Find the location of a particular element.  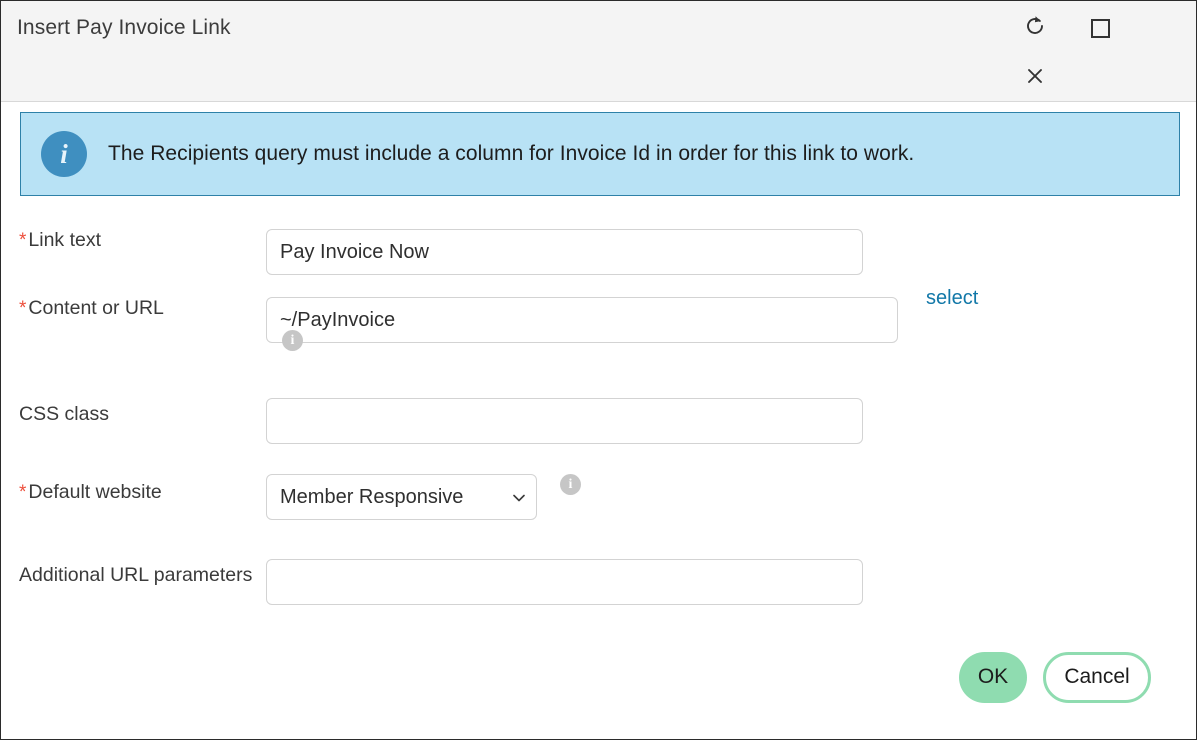

link-text-input is located at coordinates (564, 252).